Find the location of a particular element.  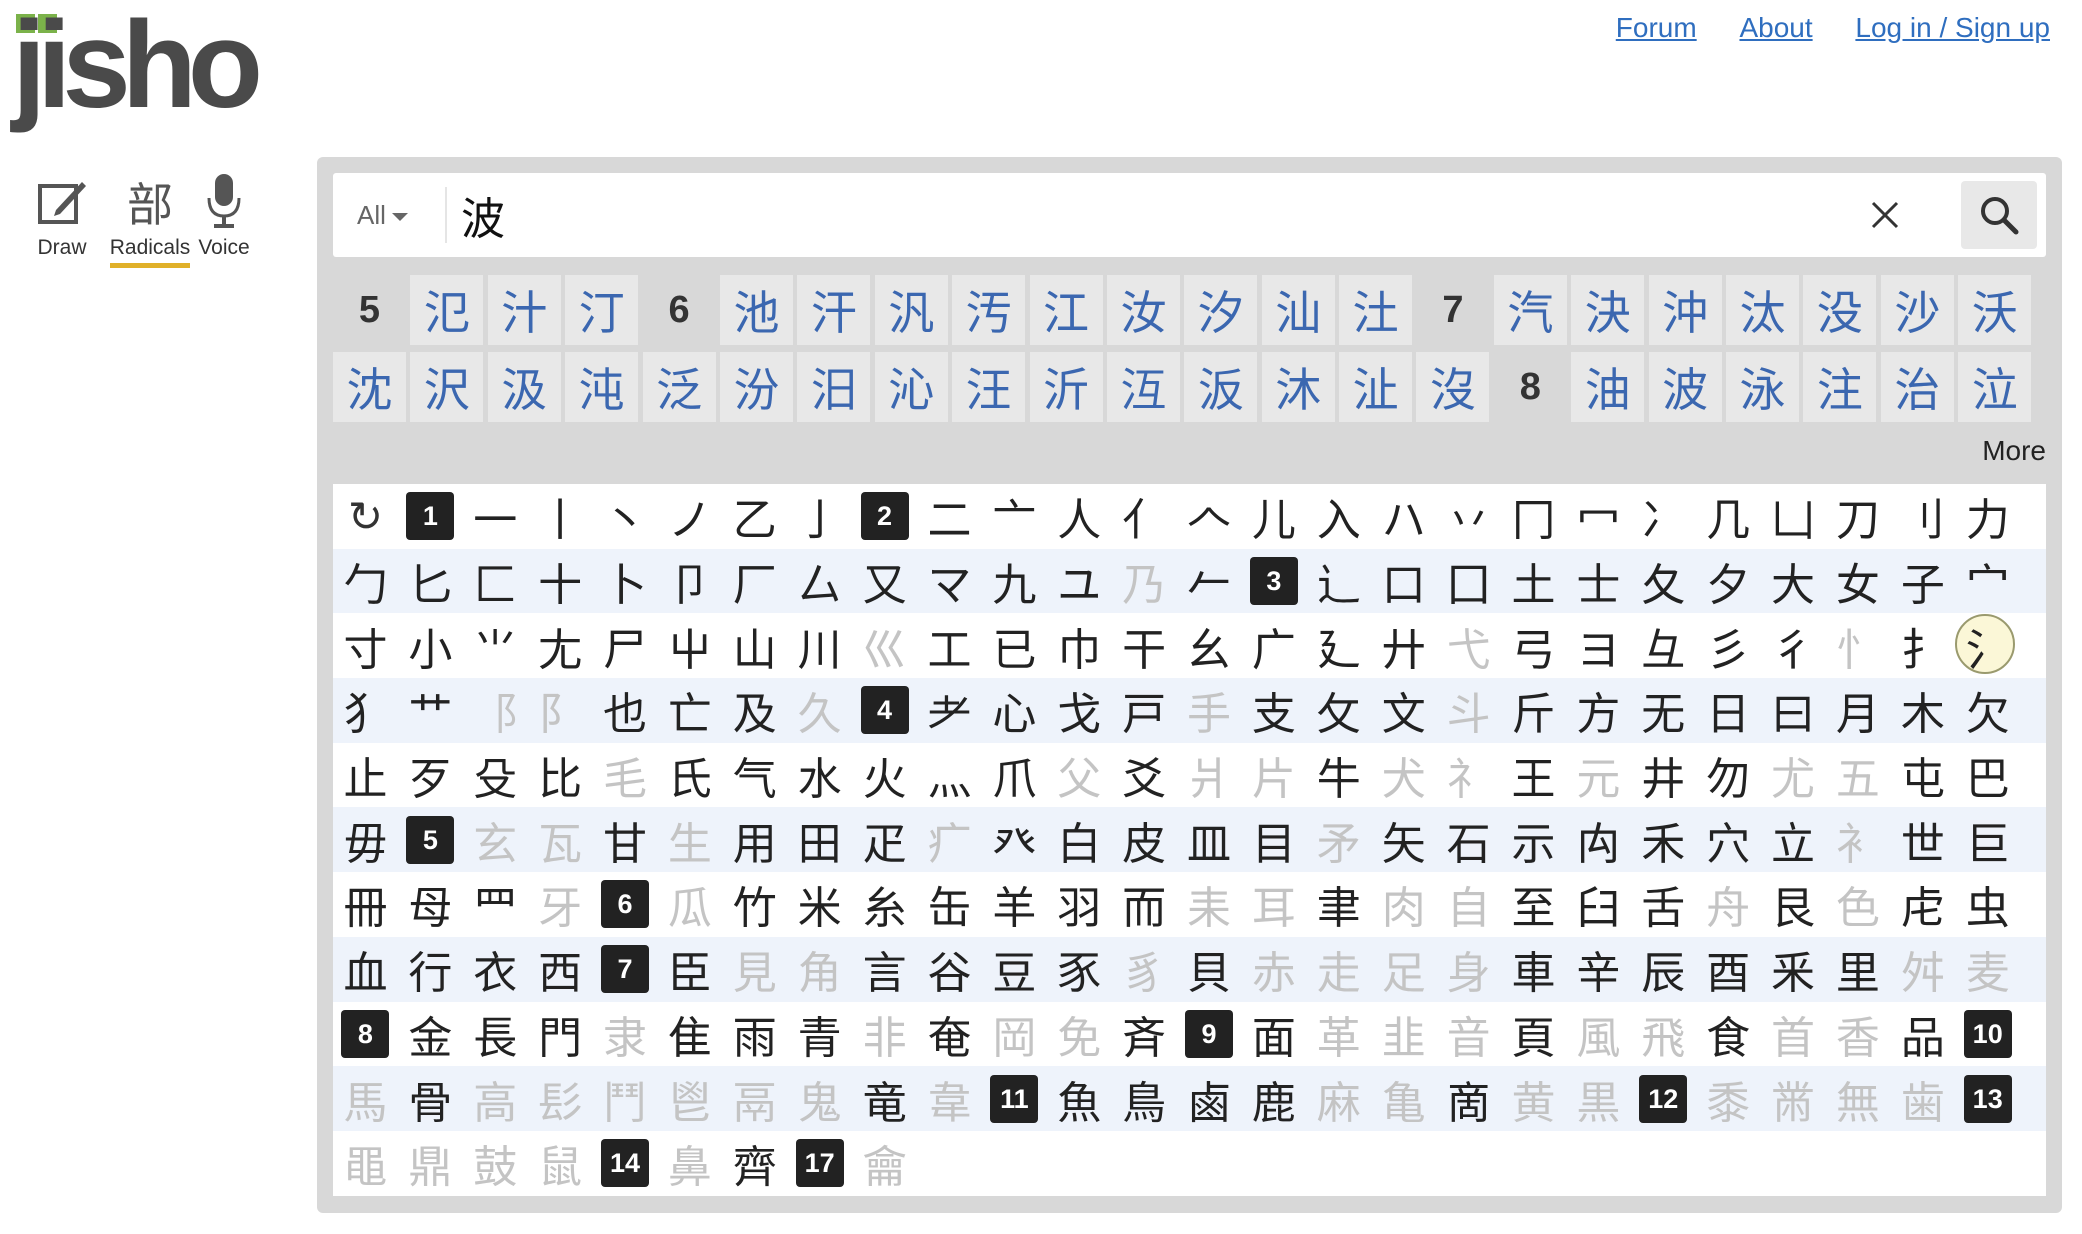

kanji-result: 決 is located at coordinates (1608, 310).